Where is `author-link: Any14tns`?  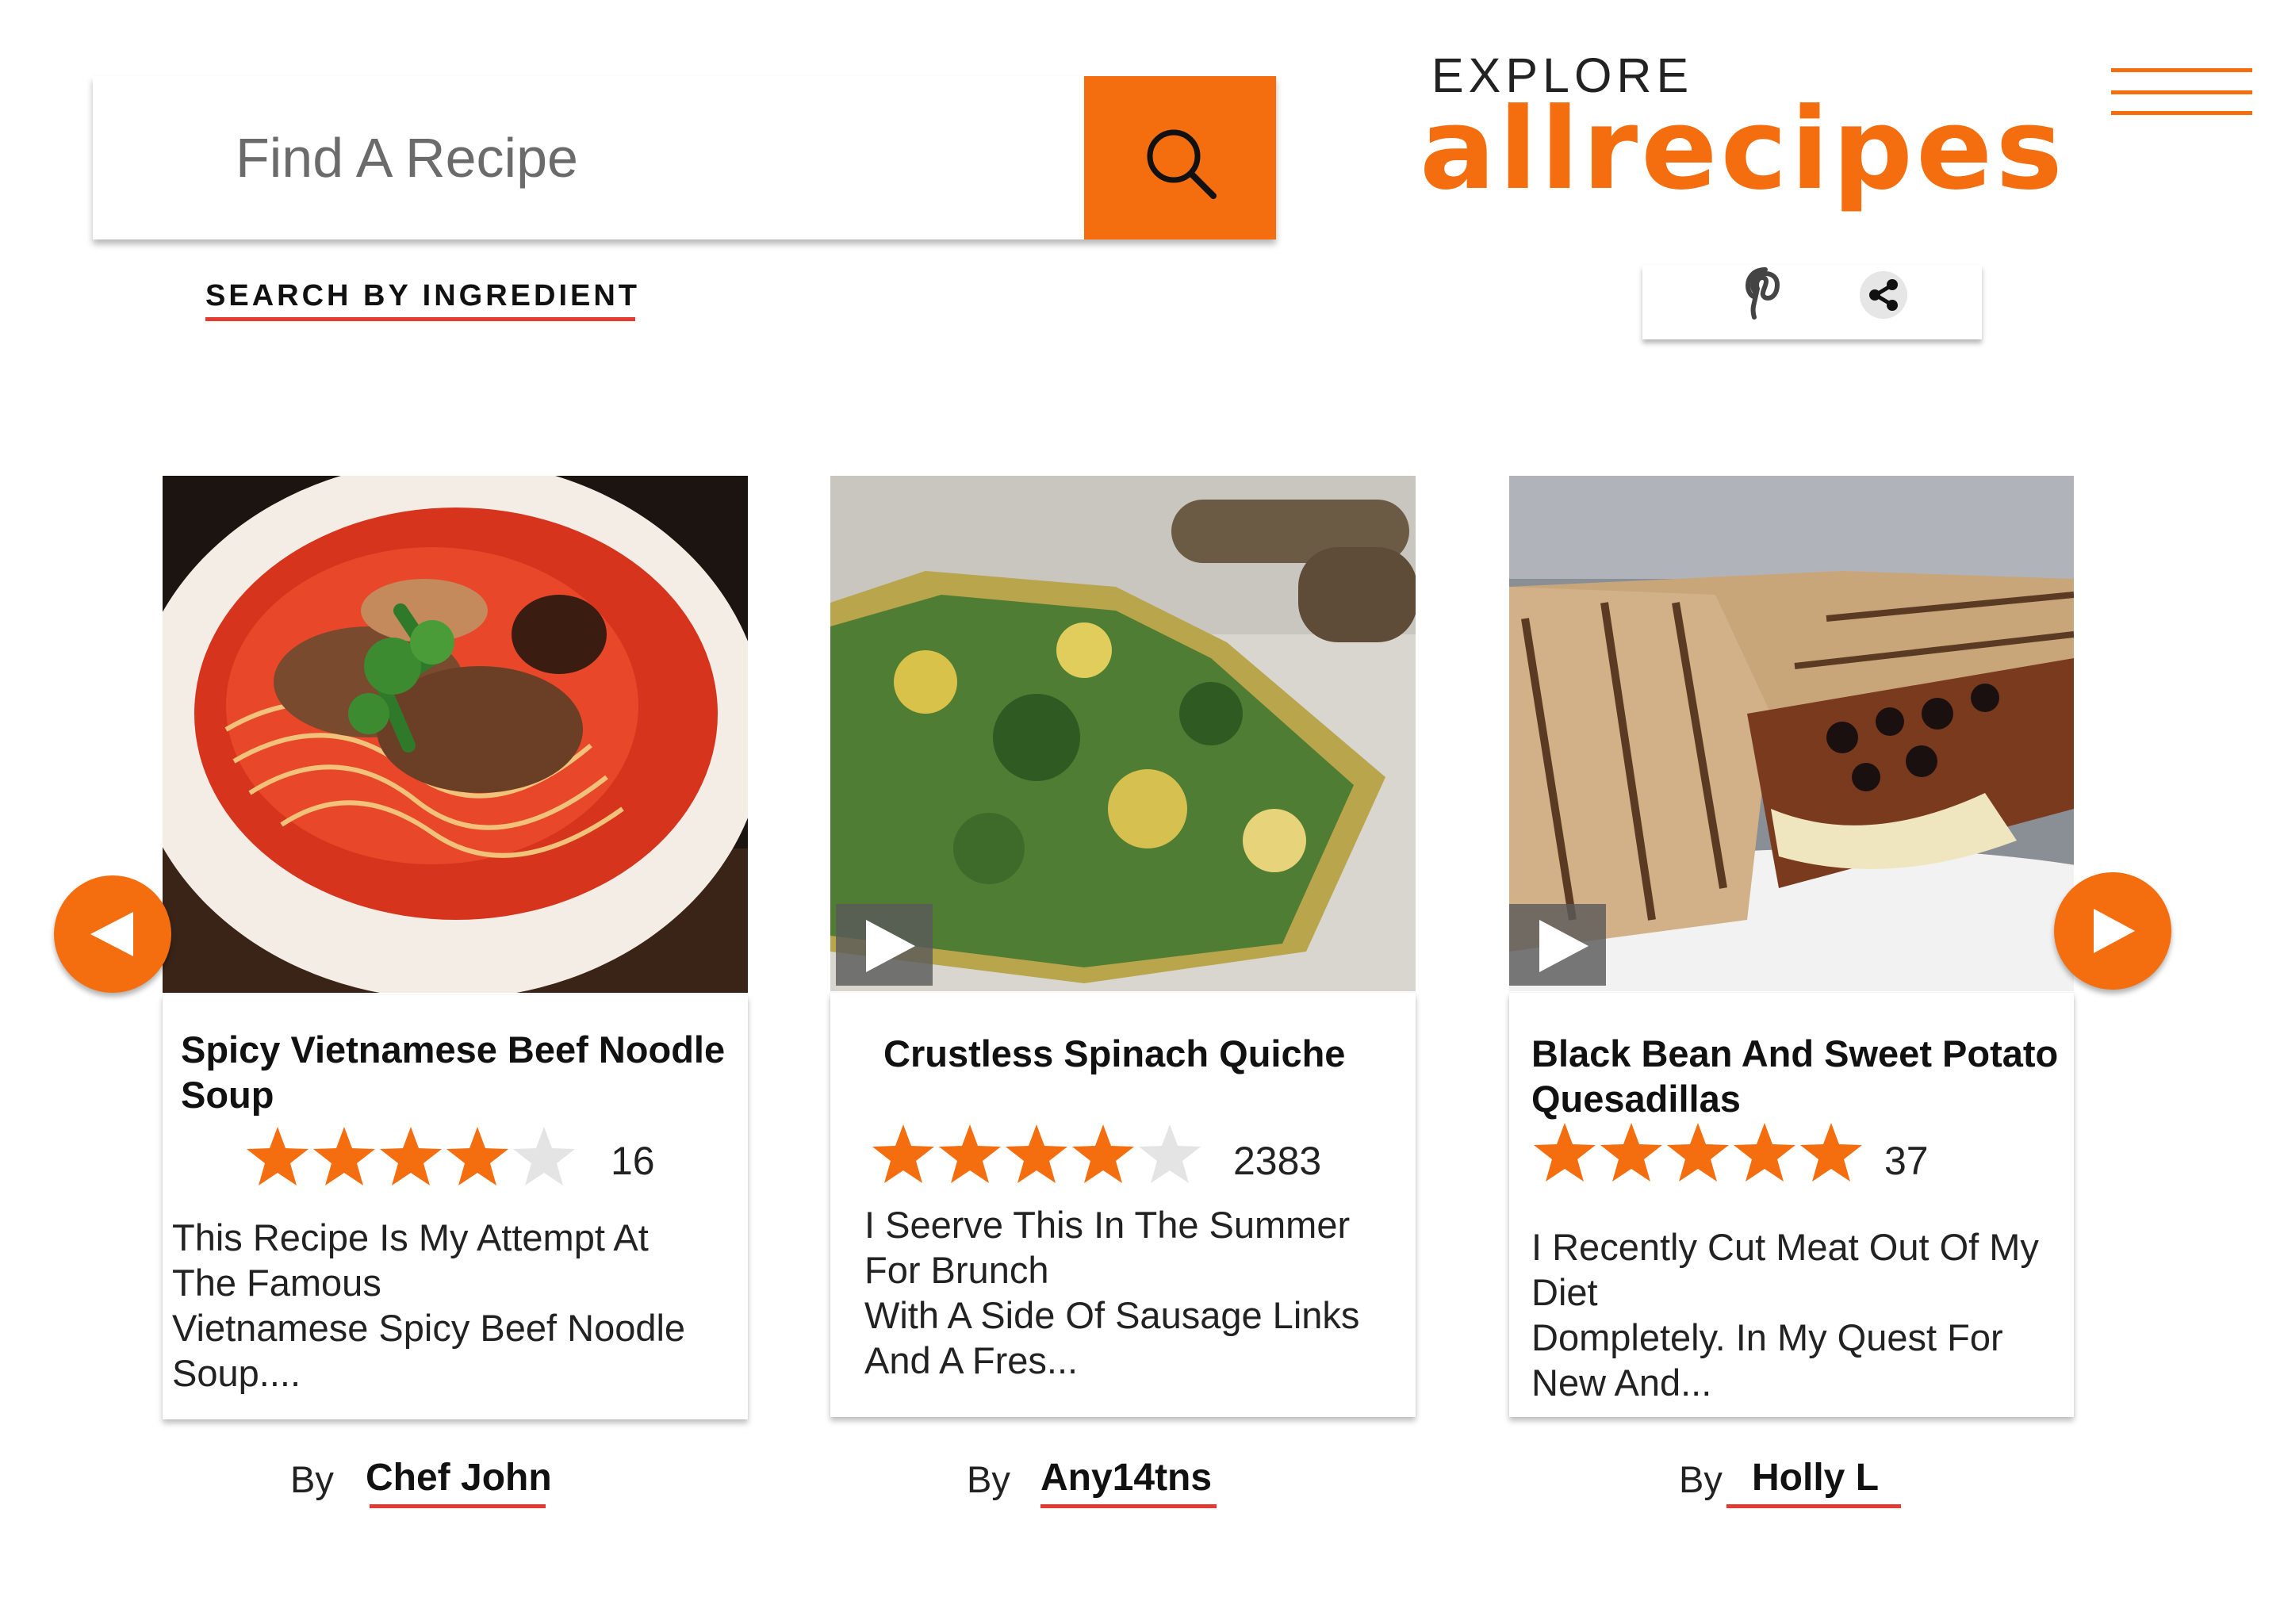
author-link: Any14tns is located at coordinates (1126, 1478).